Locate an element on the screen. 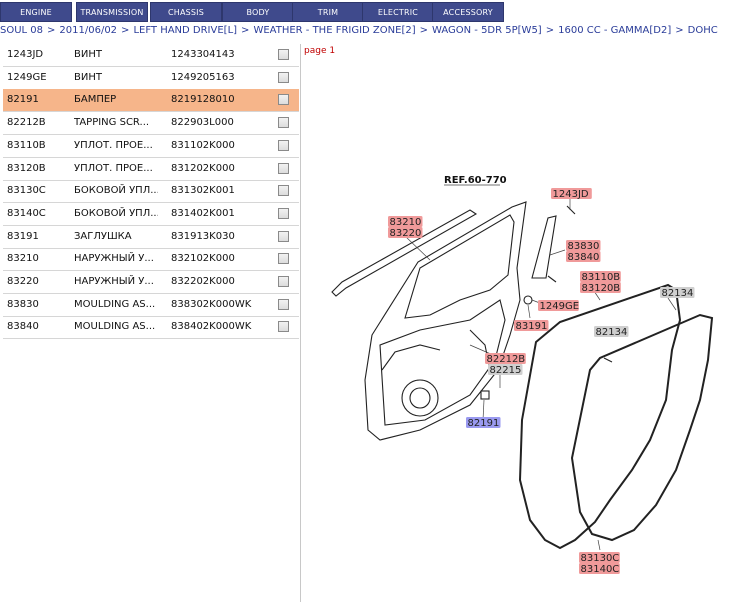 The image size is (751, 602). breadcrumb-item: 2011/06/02 is located at coordinates (88, 30).